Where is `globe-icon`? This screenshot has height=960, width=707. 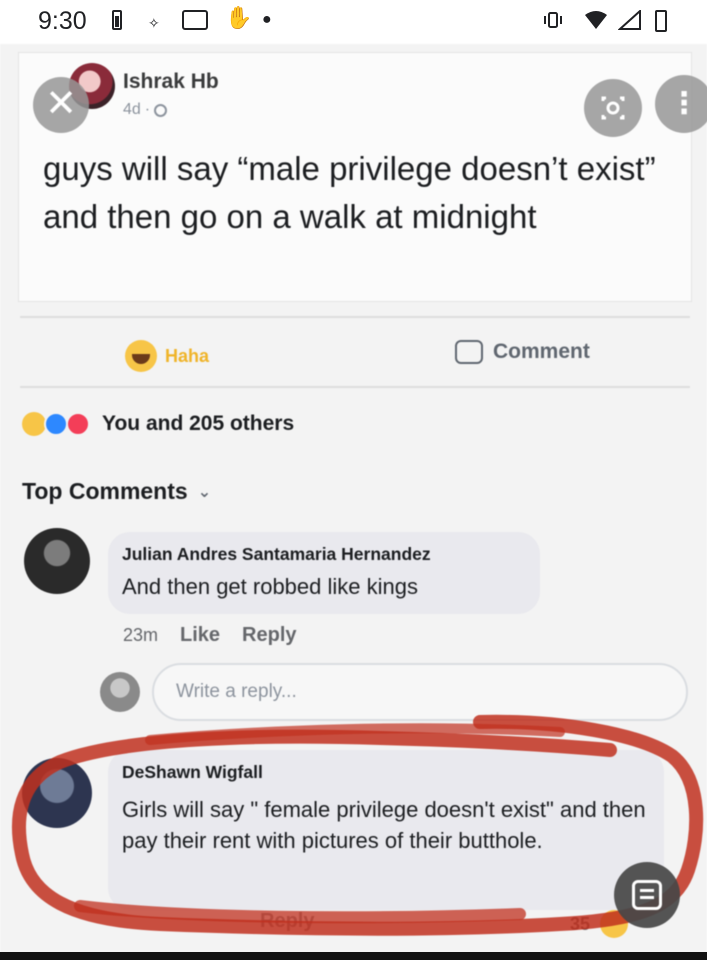 globe-icon is located at coordinates (161, 110).